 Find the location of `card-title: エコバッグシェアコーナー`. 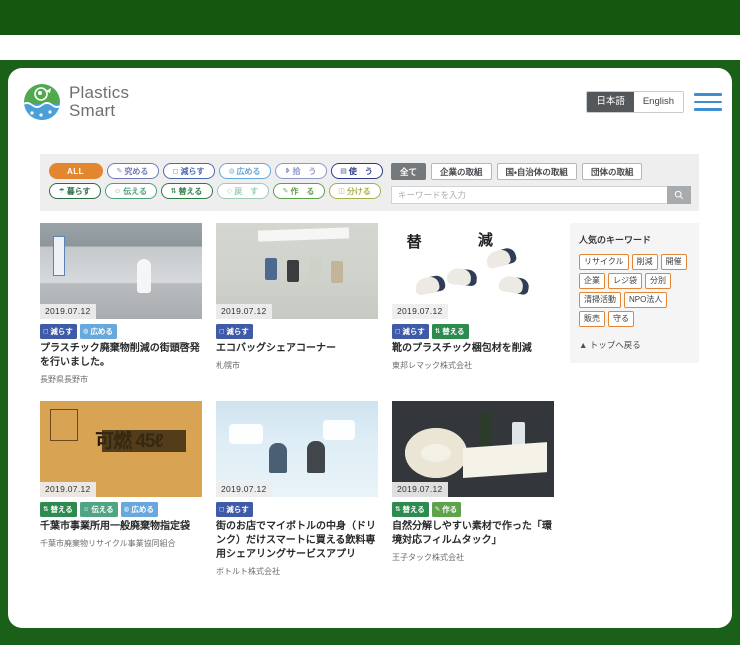

card-title: エコバッグシェアコーナー is located at coordinates (297, 349).